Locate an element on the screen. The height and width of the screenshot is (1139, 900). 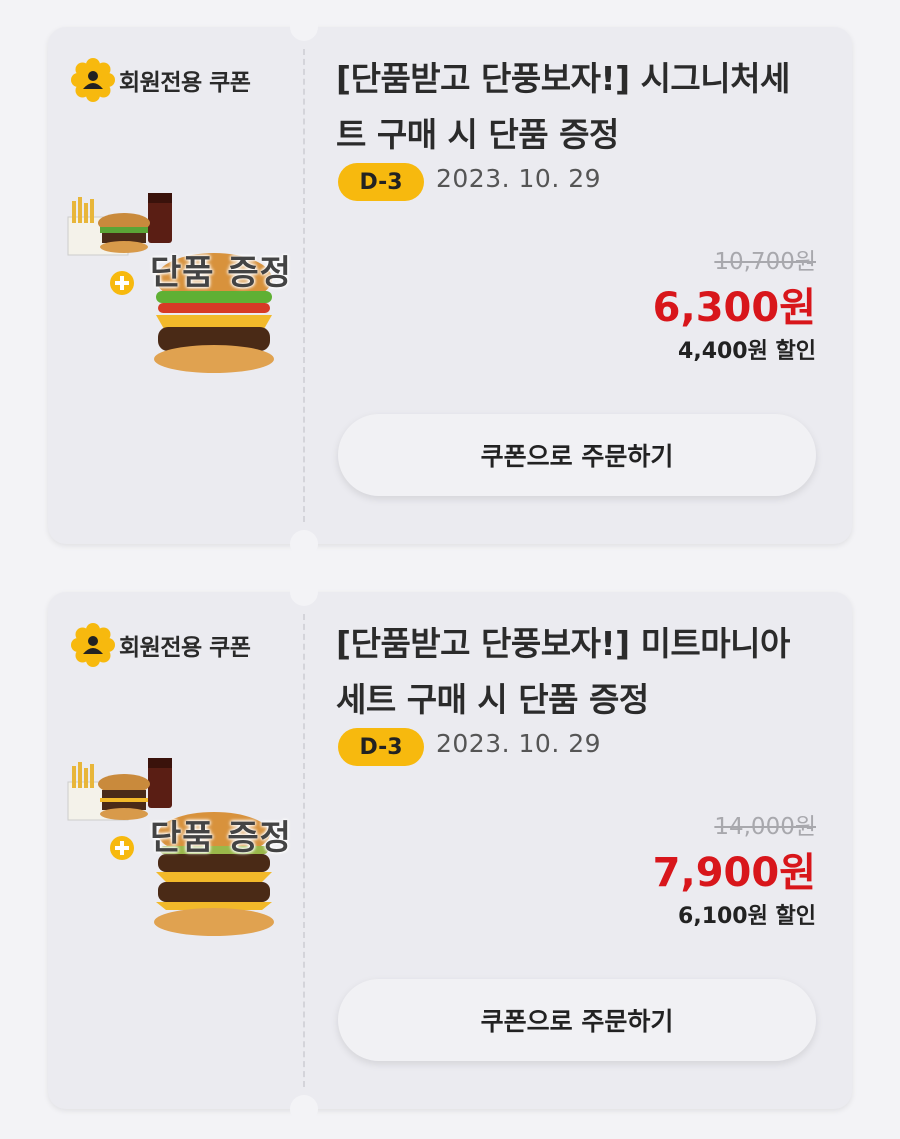
original-price: 14,000원 is located at coordinates (765, 827).